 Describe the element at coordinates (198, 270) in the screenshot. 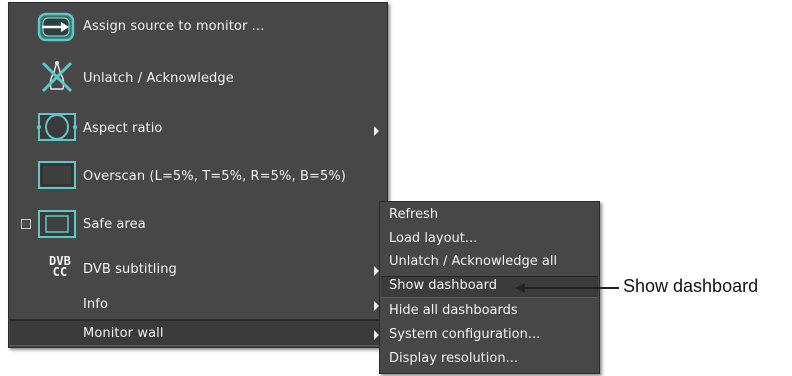

I see `menu-item-dvb-subtitling: DVB CC DVB subtitling` at that location.